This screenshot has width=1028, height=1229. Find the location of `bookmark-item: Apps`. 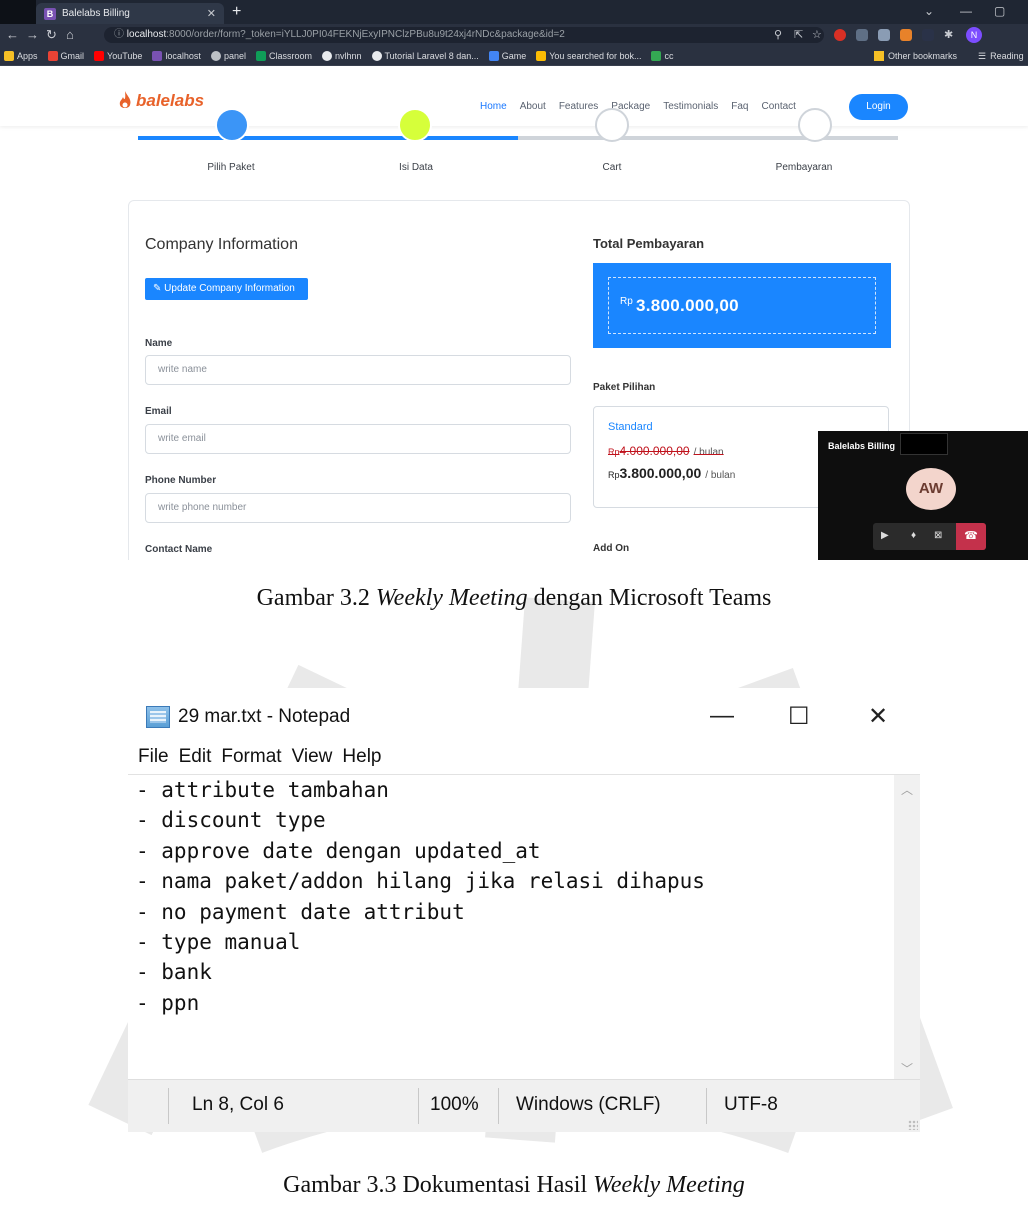

bookmark-item: Apps is located at coordinates (21, 55).